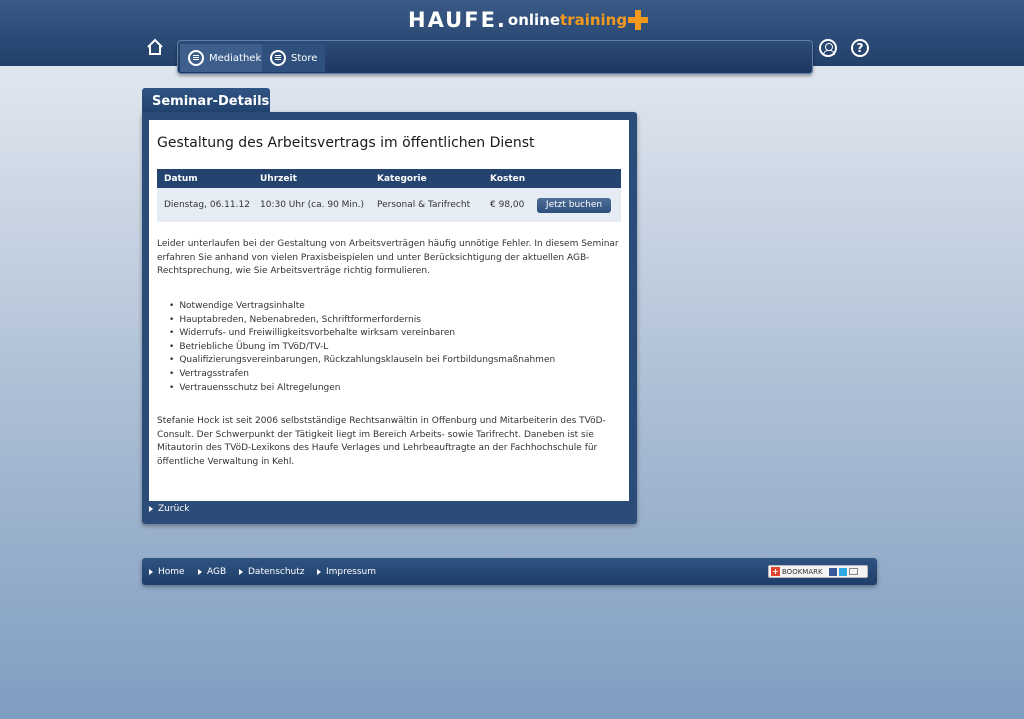 This screenshot has width=1024, height=719. Describe the element at coordinates (402, 178) in the screenshot. I see `column-header: Kategorie` at that location.